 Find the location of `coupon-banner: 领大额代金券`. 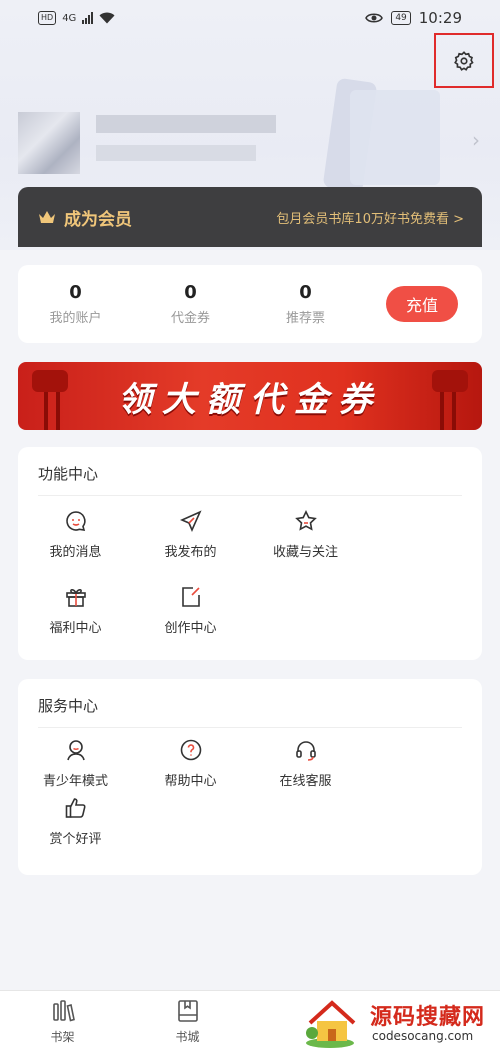

coupon-banner: 领大额代金券 is located at coordinates (250, 396).